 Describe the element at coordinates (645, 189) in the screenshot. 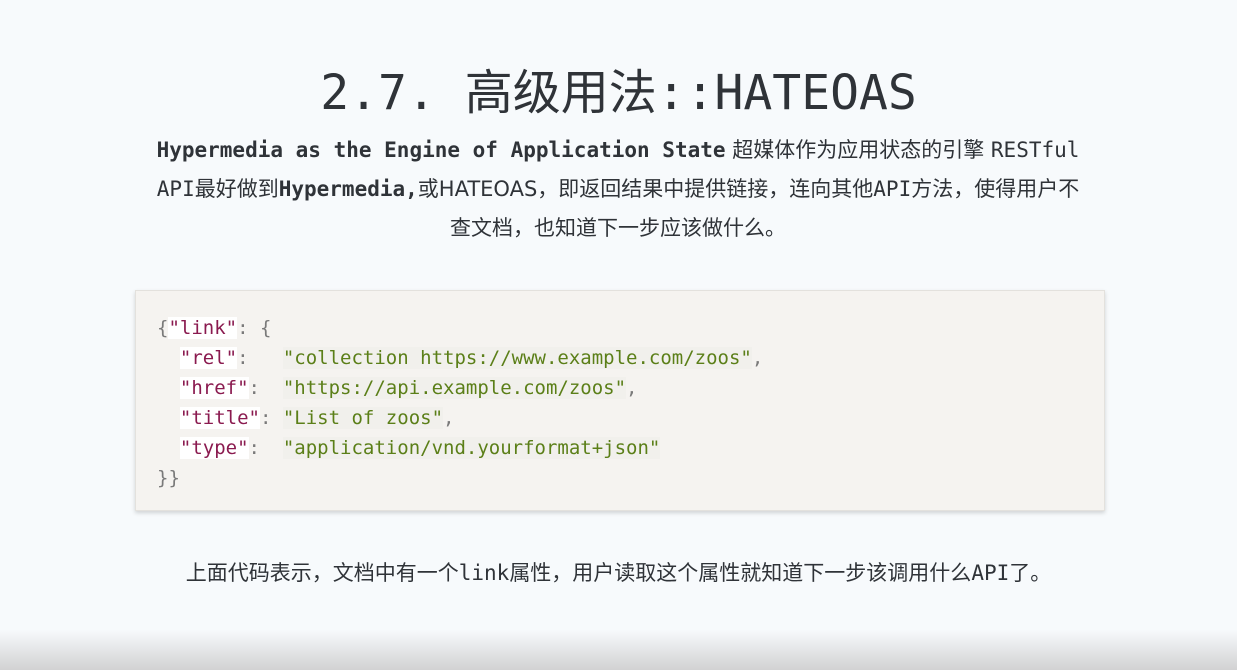

I see `intro-text-part: 或HATEOAS，即返回结果中提供链接，连向其他` at that location.